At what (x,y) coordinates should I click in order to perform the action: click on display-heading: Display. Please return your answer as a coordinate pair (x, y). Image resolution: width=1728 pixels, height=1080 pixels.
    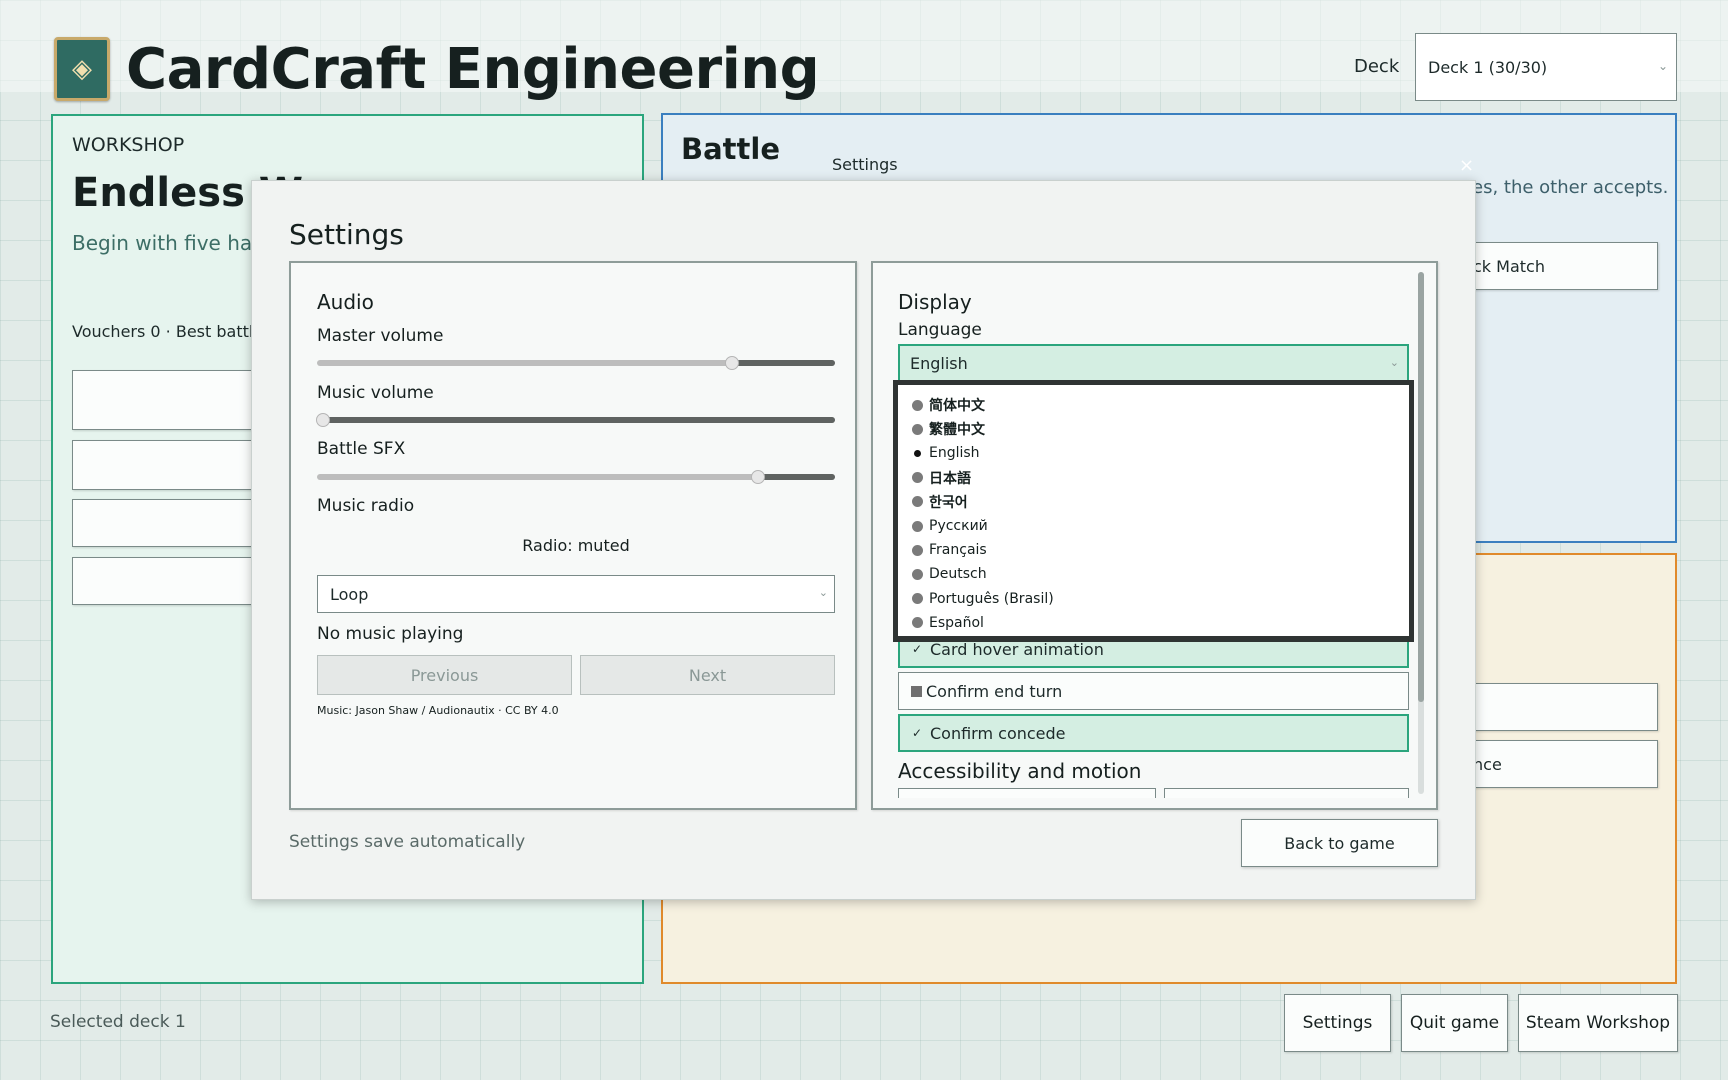
    Looking at the image, I should click on (935, 302).